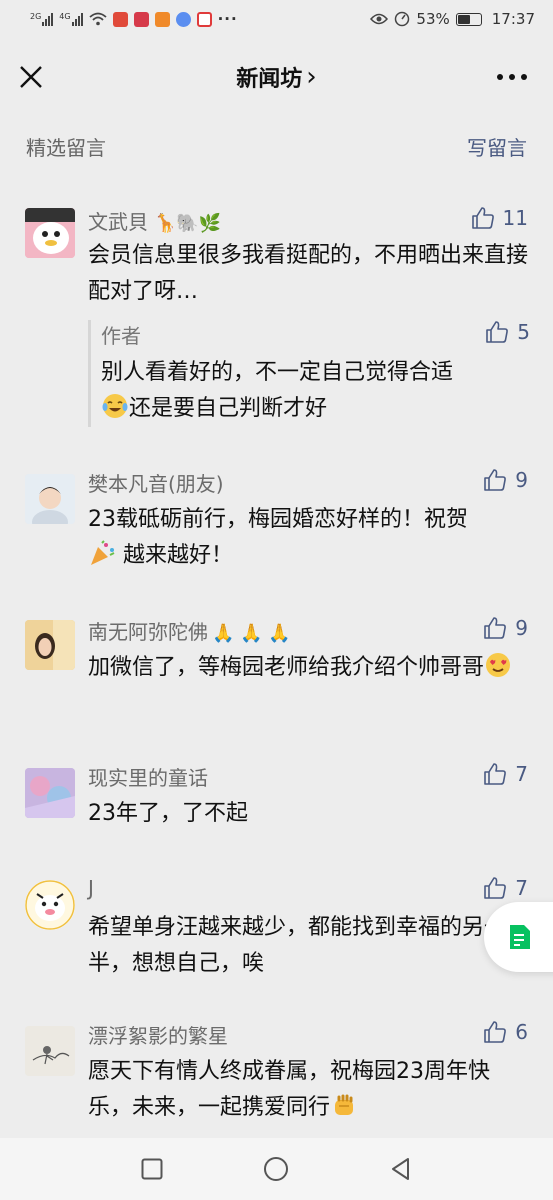 The width and height of the screenshot is (553, 1200). Describe the element at coordinates (499, 218) in the screenshot. I see `like-button: 11` at that location.